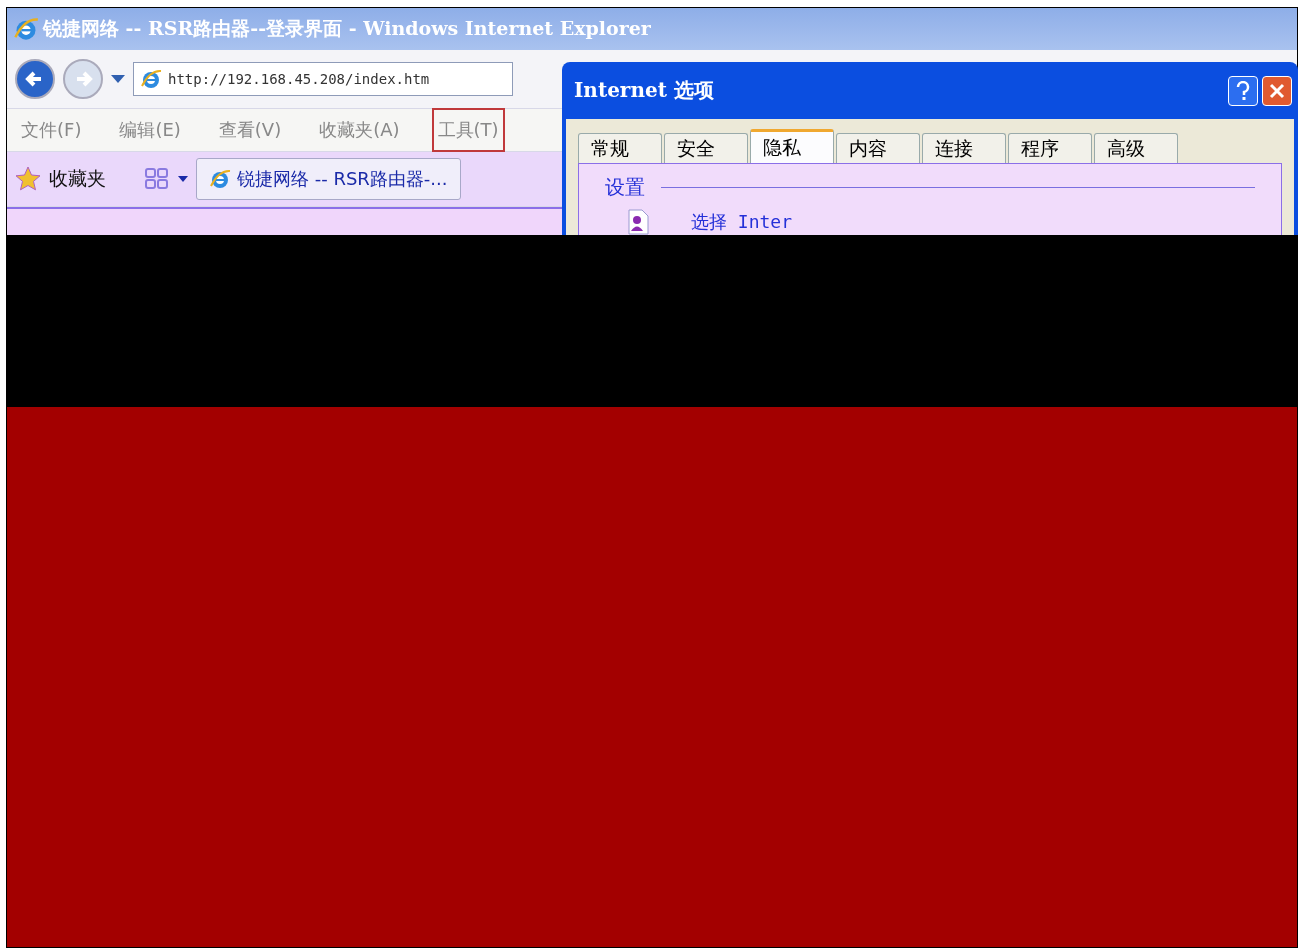 This screenshot has height=952, width=1303. What do you see at coordinates (742, 222) in the screenshot?
I see `option-label: 选择 Inter` at bounding box center [742, 222].